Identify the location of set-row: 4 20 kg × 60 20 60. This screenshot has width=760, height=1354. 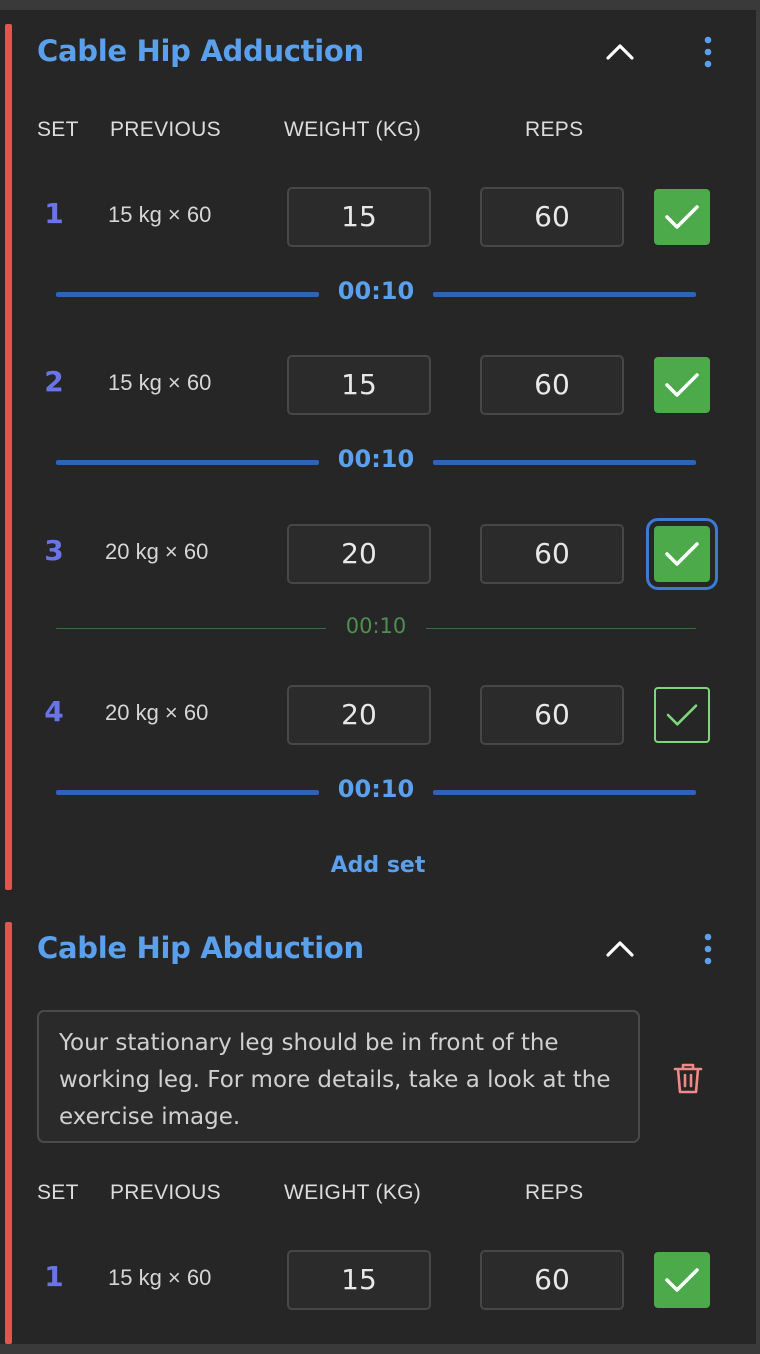
(378, 715).